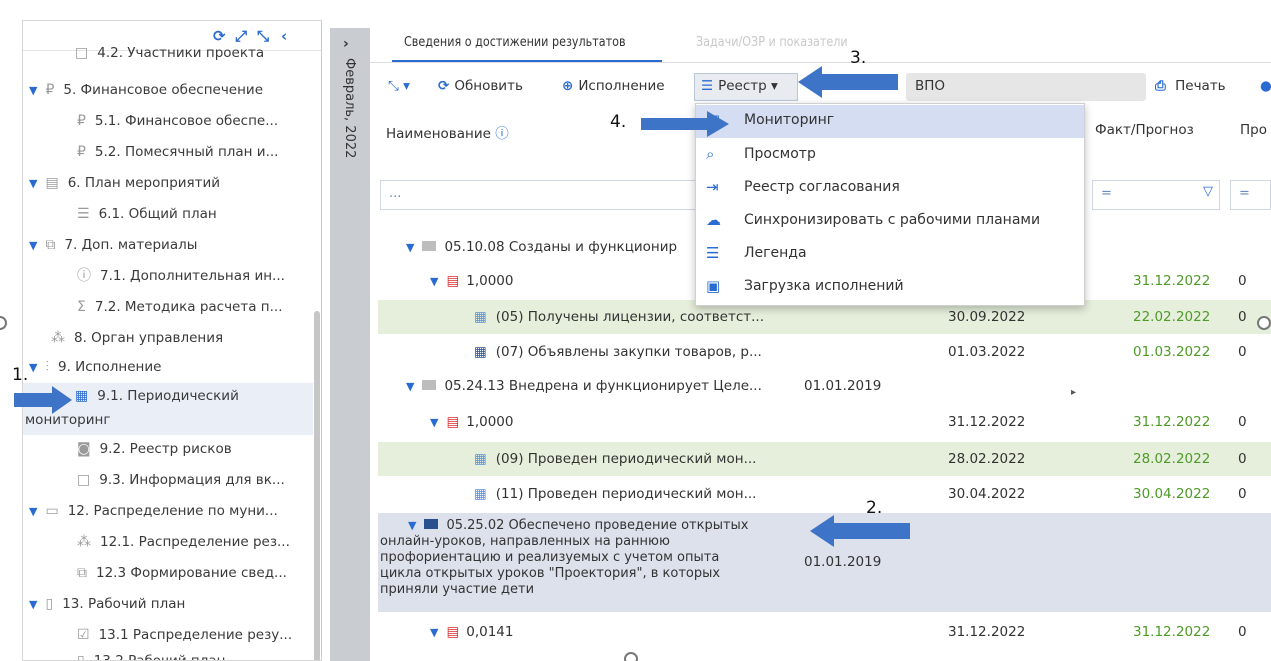 The width and height of the screenshot is (1271, 661). What do you see at coordinates (399, 86) in the screenshot?
I see `expand-dropdown-button: ⤡ ▾` at bounding box center [399, 86].